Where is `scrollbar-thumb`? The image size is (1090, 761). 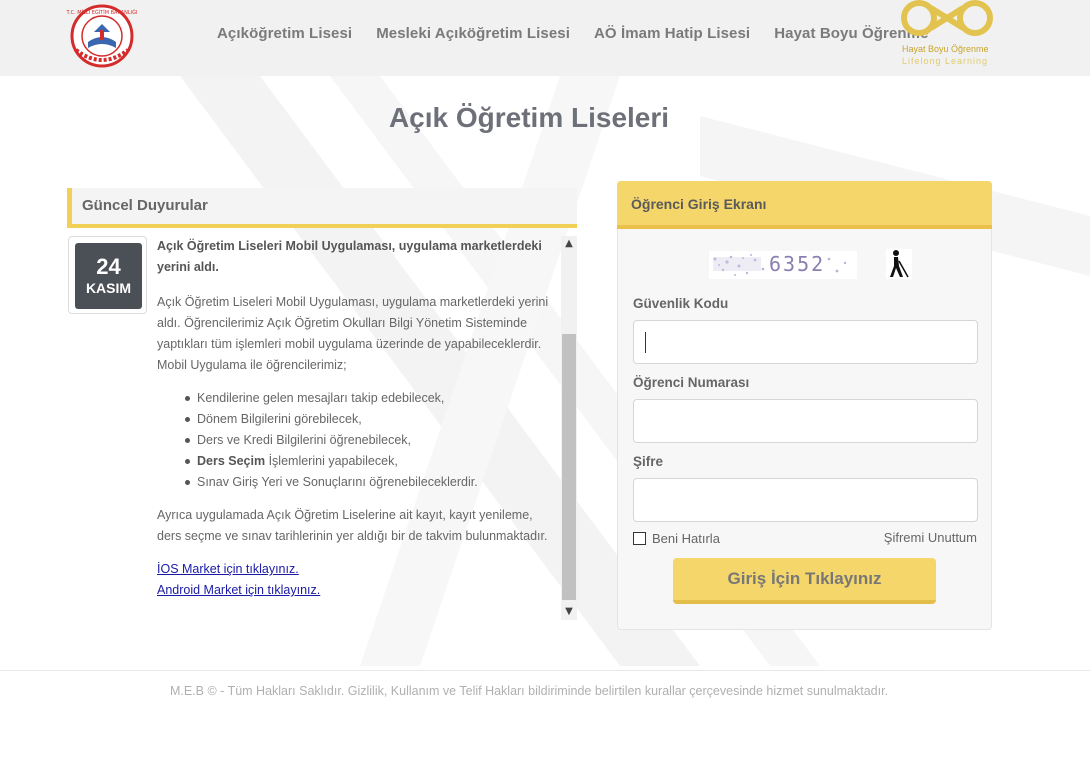
scrollbar-thumb is located at coordinates (569, 467).